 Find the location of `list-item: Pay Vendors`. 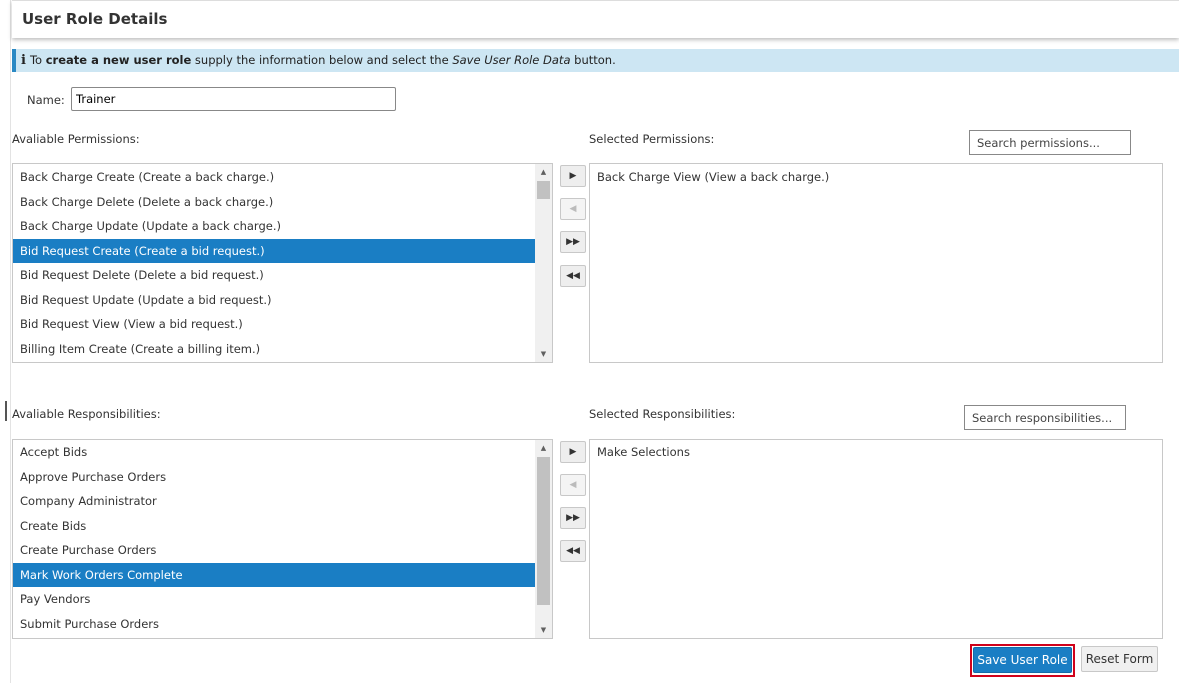

list-item: Pay Vendors is located at coordinates (274, 599).